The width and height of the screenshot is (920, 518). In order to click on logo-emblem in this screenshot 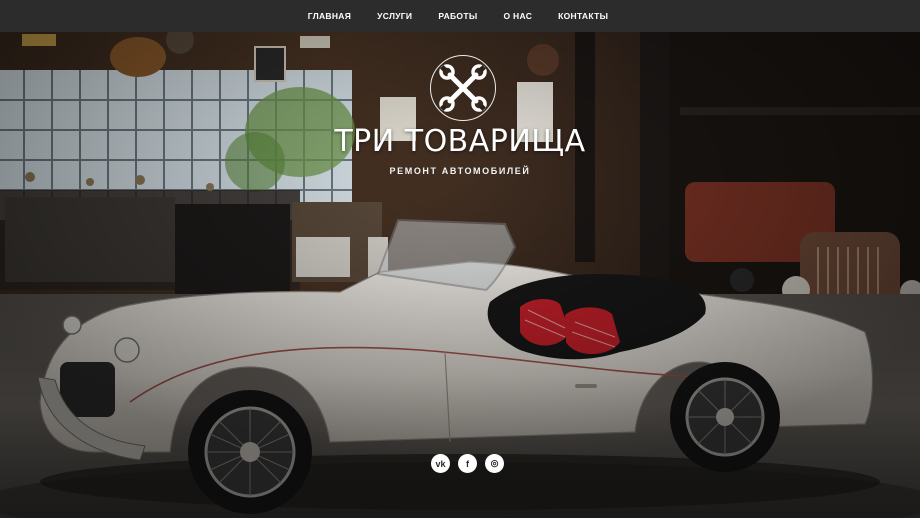, I will do `click(463, 88)`.